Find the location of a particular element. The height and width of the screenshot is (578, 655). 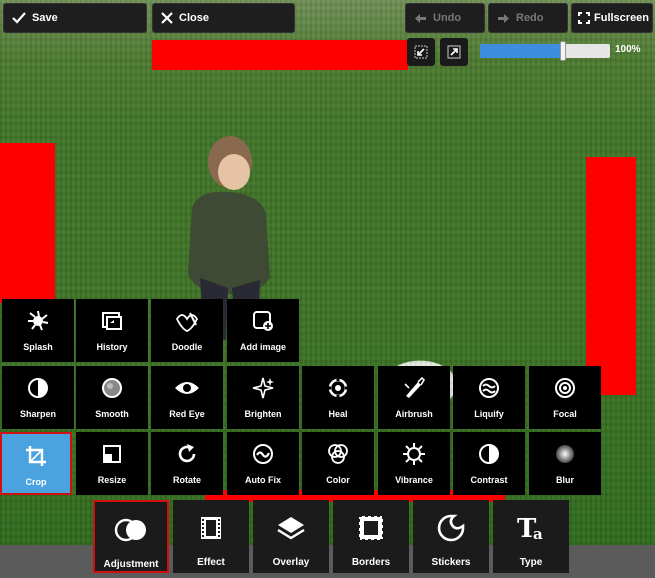

tool-label: Red Eye is located at coordinates (187, 414).